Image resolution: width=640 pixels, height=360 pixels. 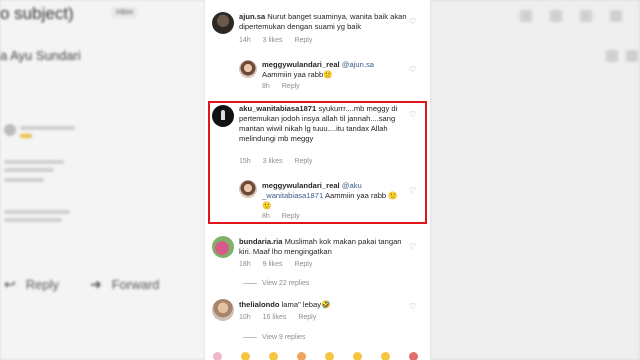 What do you see at coordinates (40, 55) in the screenshot?
I see `email-sender: a Ayu Sundari` at bounding box center [40, 55].